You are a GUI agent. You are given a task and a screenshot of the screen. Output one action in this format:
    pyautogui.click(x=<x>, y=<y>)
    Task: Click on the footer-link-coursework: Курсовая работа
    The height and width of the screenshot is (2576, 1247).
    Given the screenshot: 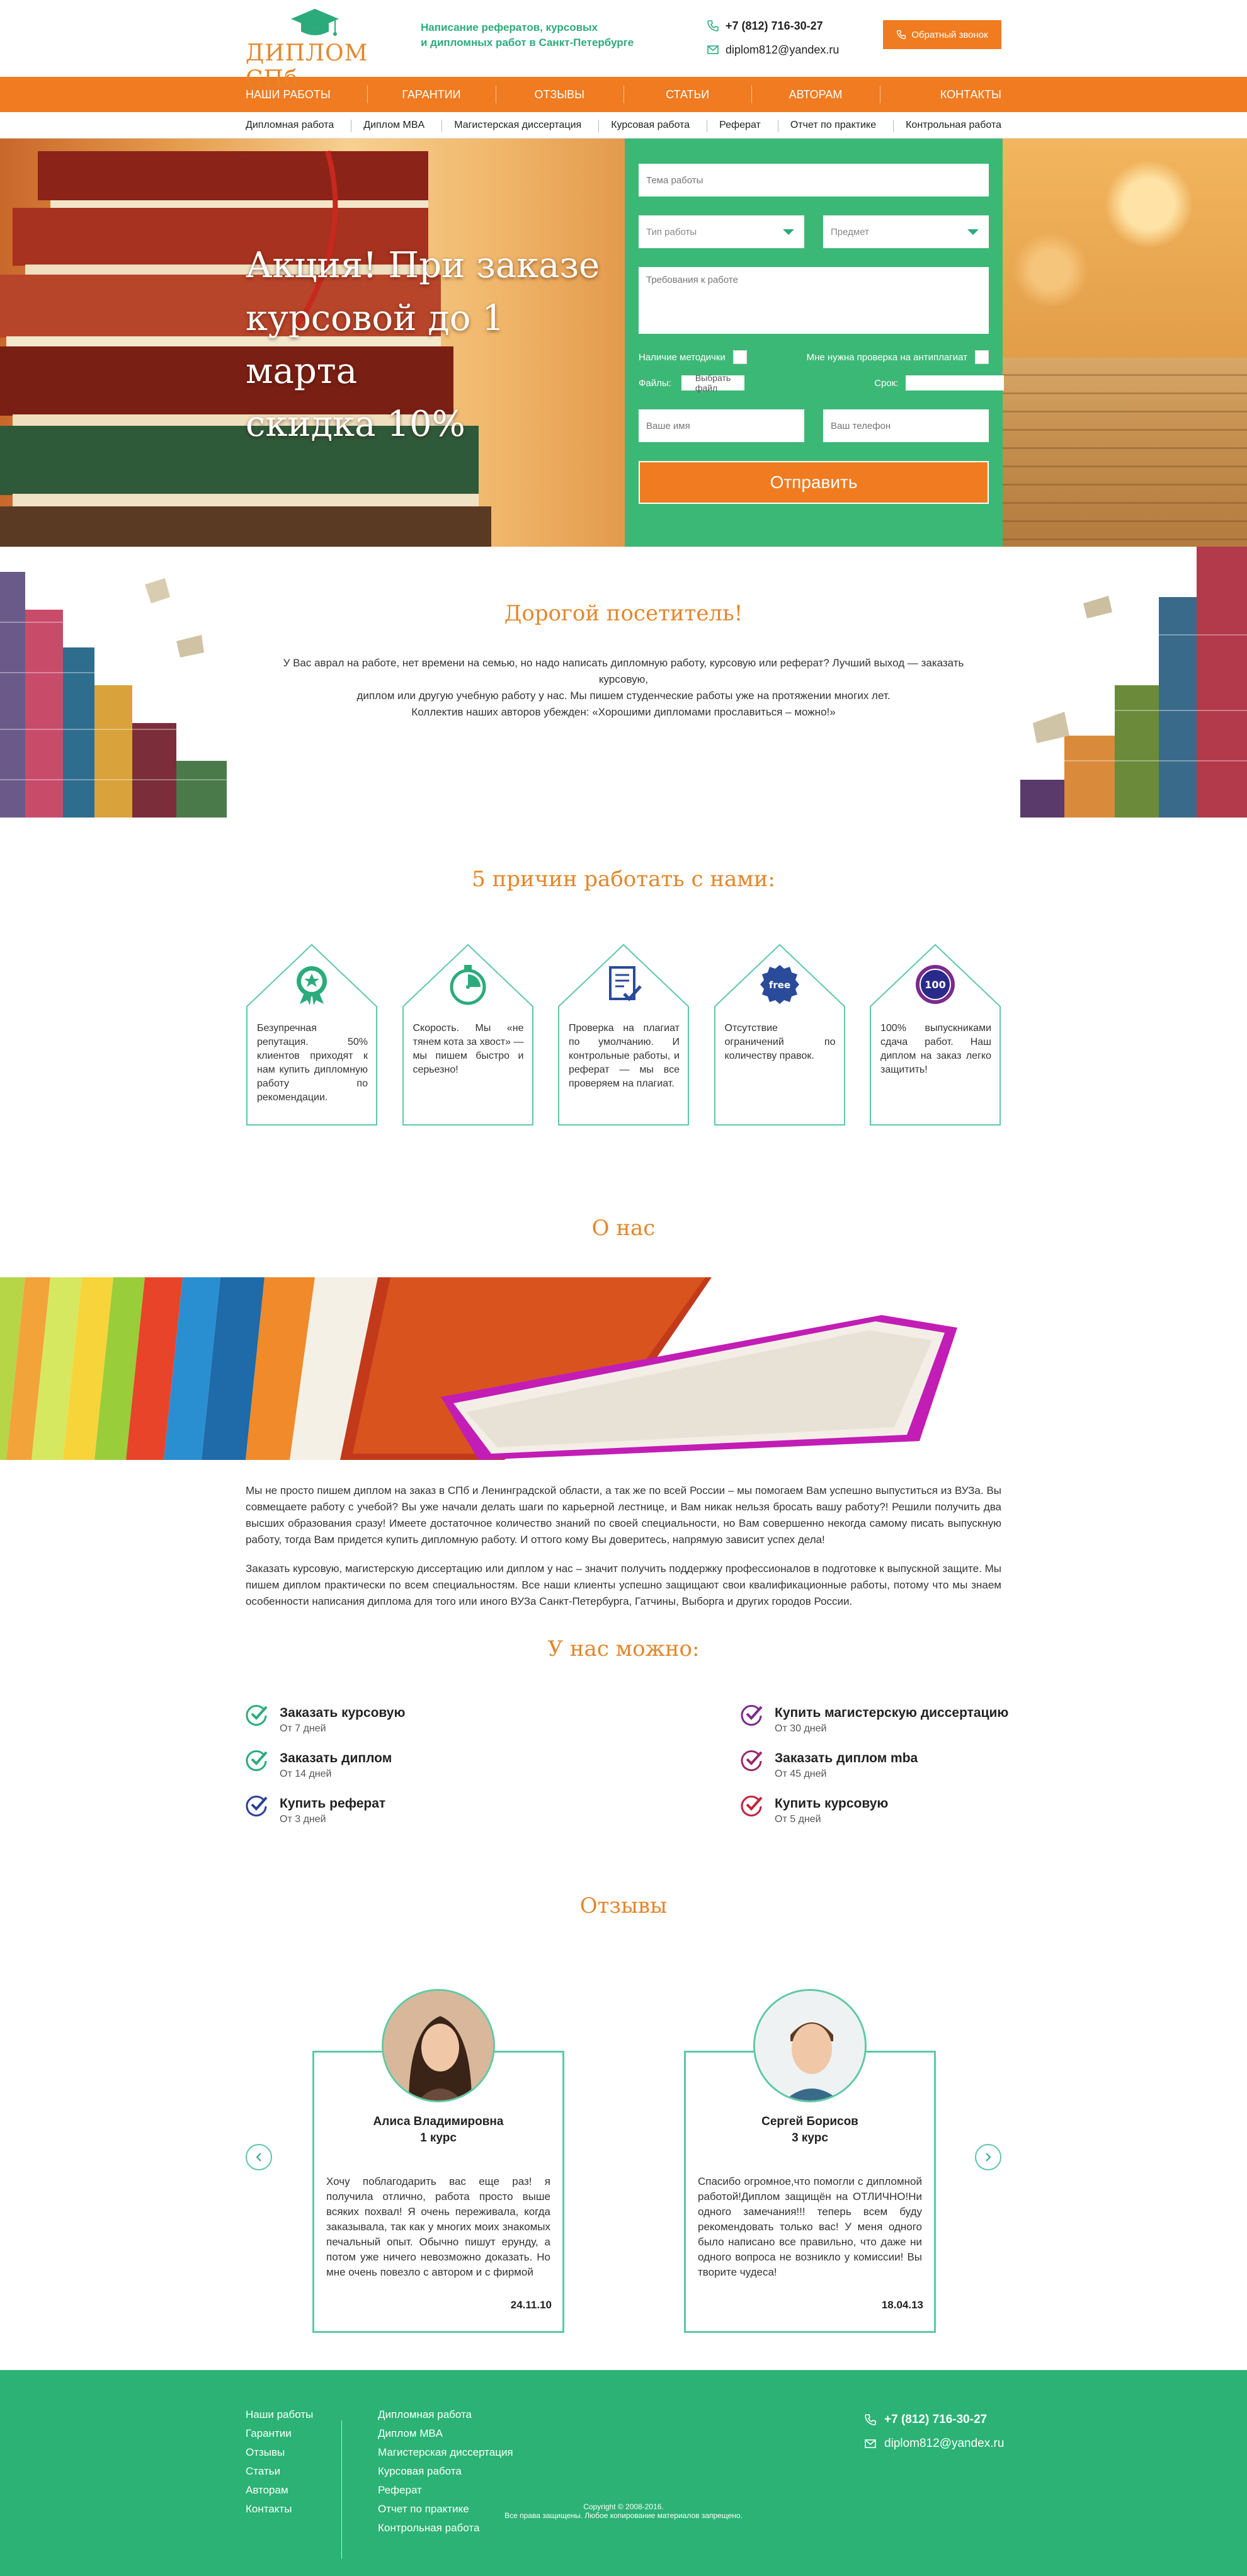 What is the action you would take?
    pyautogui.click(x=445, y=2471)
    